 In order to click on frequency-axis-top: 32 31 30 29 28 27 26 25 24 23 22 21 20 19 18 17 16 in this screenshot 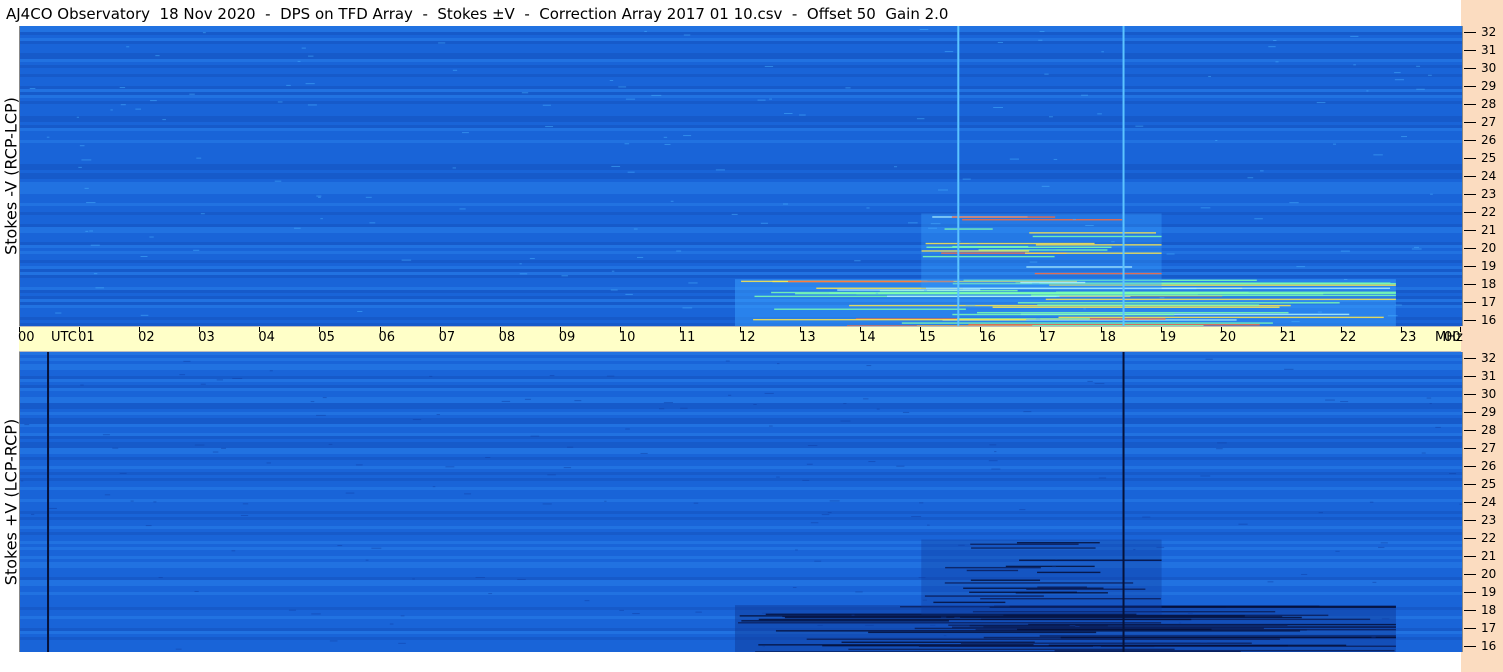, I will do `click(1482, 176)`.